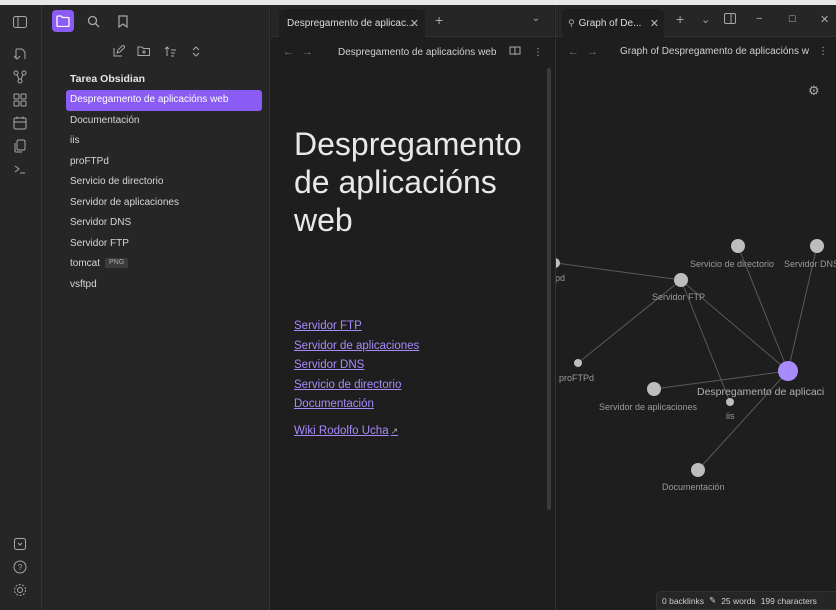 The width and height of the screenshot is (836, 610). What do you see at coordinates (20, 77) in the screenshot?
I see `graph-view-icon` at bounding box center [20, 77].